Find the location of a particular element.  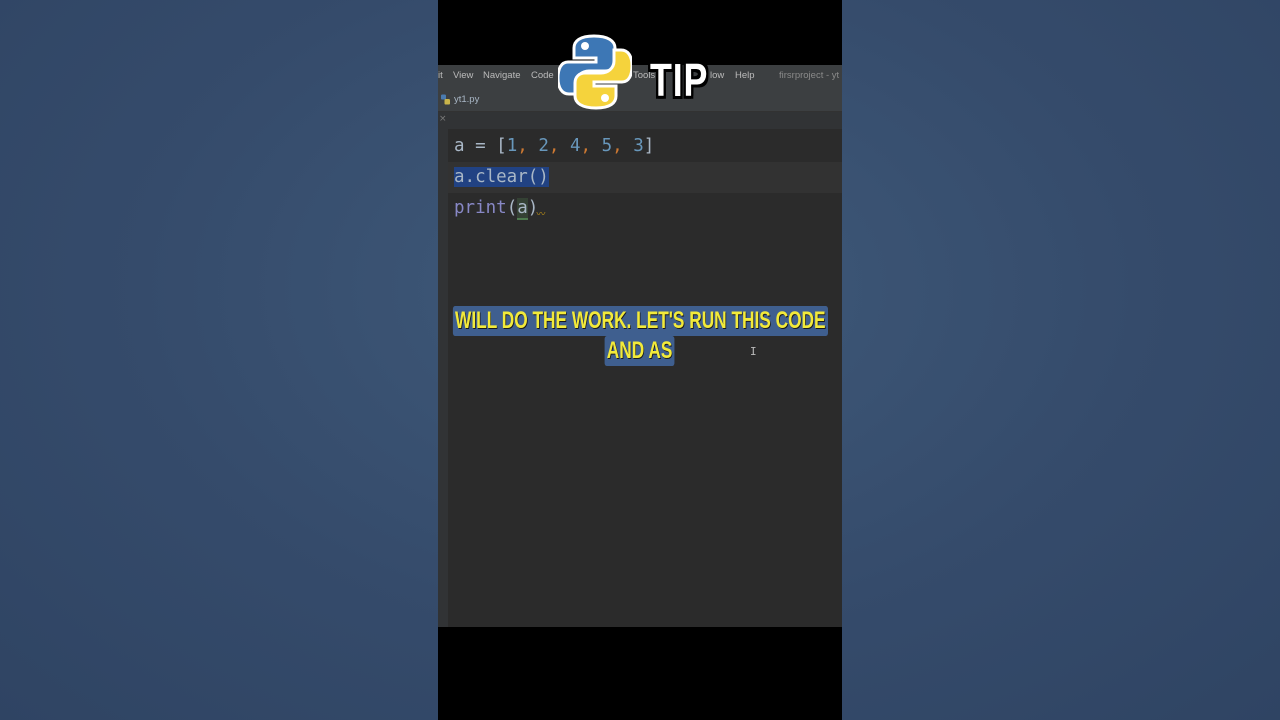

close-icon: × is located at coordinates (443, 119).